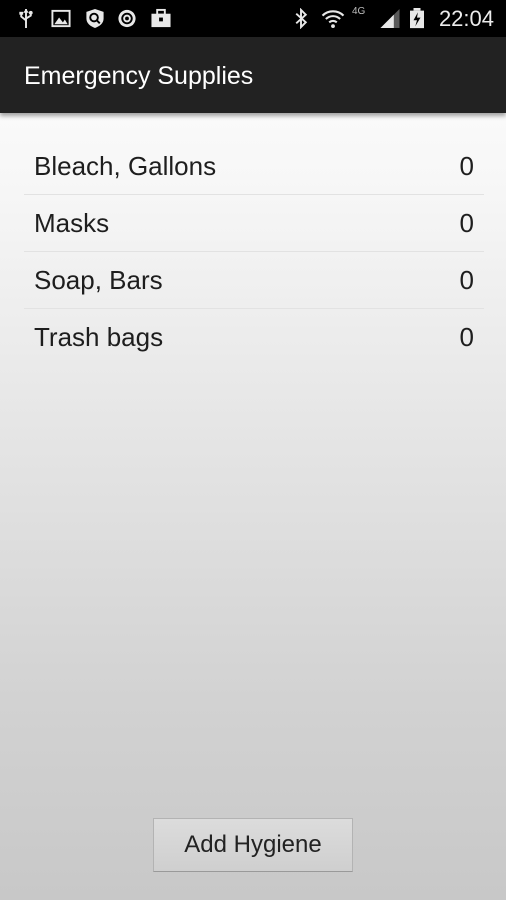 The height and width of the screenshot is (900, 506). I want to click on supply-name: Soap, Bars, so click(98, 280).